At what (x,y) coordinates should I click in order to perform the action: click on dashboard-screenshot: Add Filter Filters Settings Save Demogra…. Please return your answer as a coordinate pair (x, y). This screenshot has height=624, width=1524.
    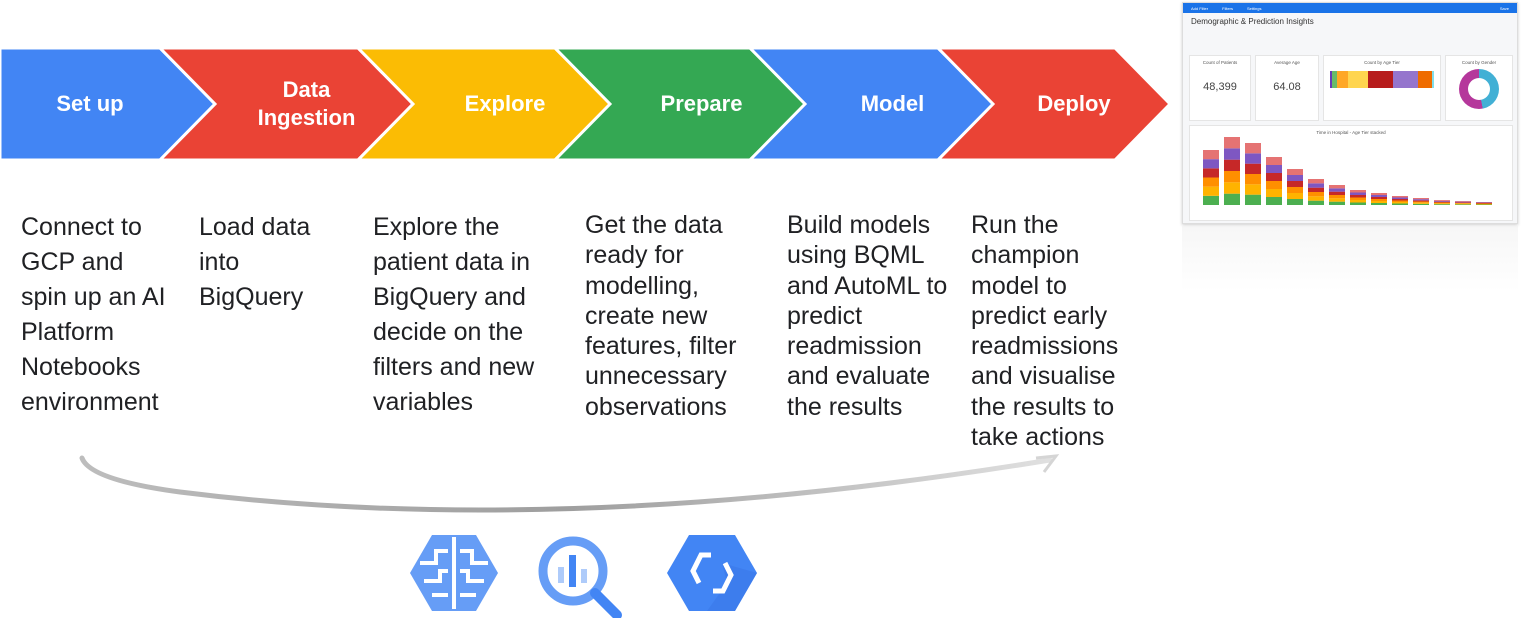
    Looking at the image, I should click on (1350, 113).